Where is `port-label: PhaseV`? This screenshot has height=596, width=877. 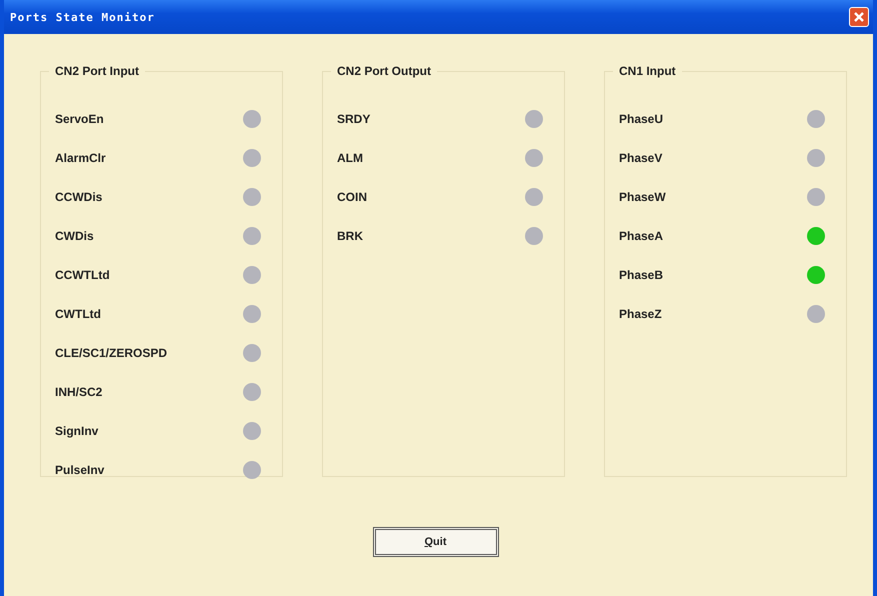
port-label: PhaseV is located at coordinates (640, 157).